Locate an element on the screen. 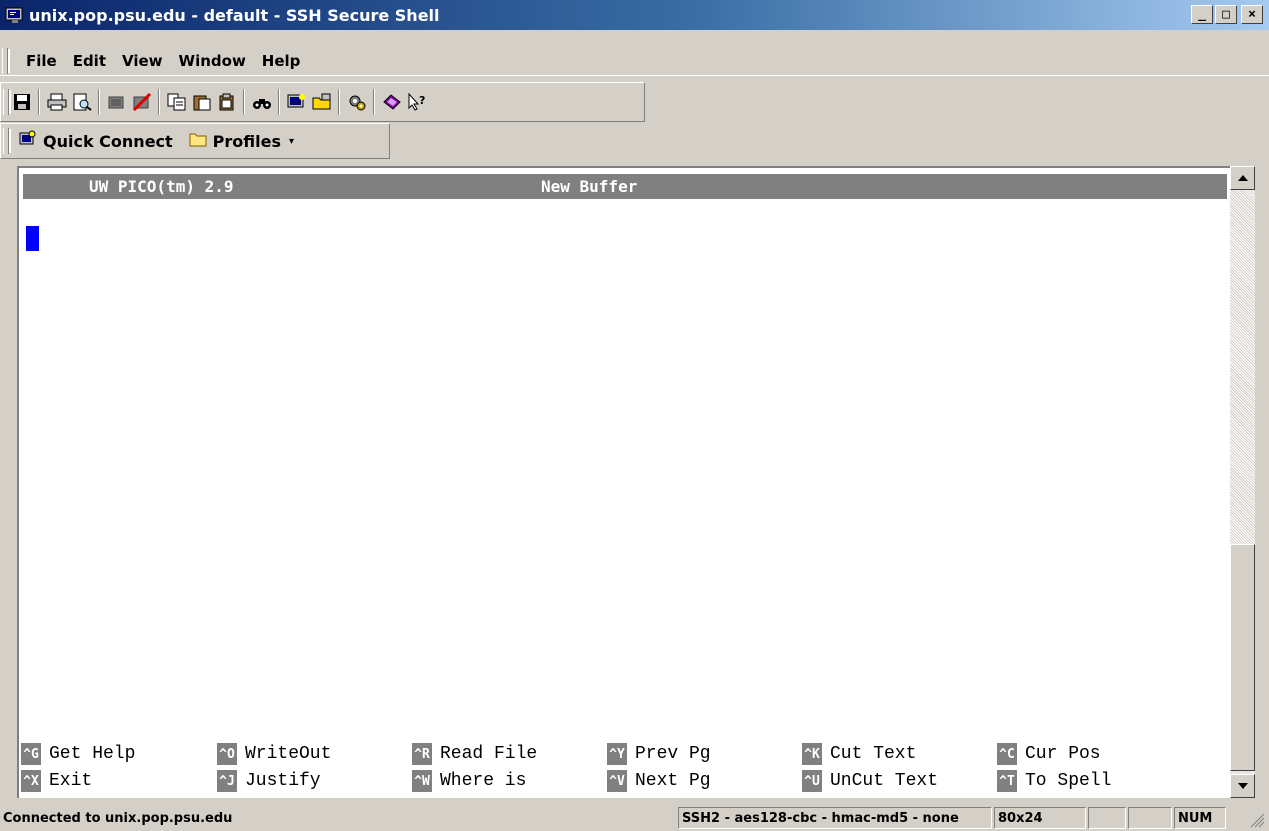 The height and width of the screenshot is (831, 1269). shortcut-next-pg: ^V Next Pg is located at coordinates (659, 781).